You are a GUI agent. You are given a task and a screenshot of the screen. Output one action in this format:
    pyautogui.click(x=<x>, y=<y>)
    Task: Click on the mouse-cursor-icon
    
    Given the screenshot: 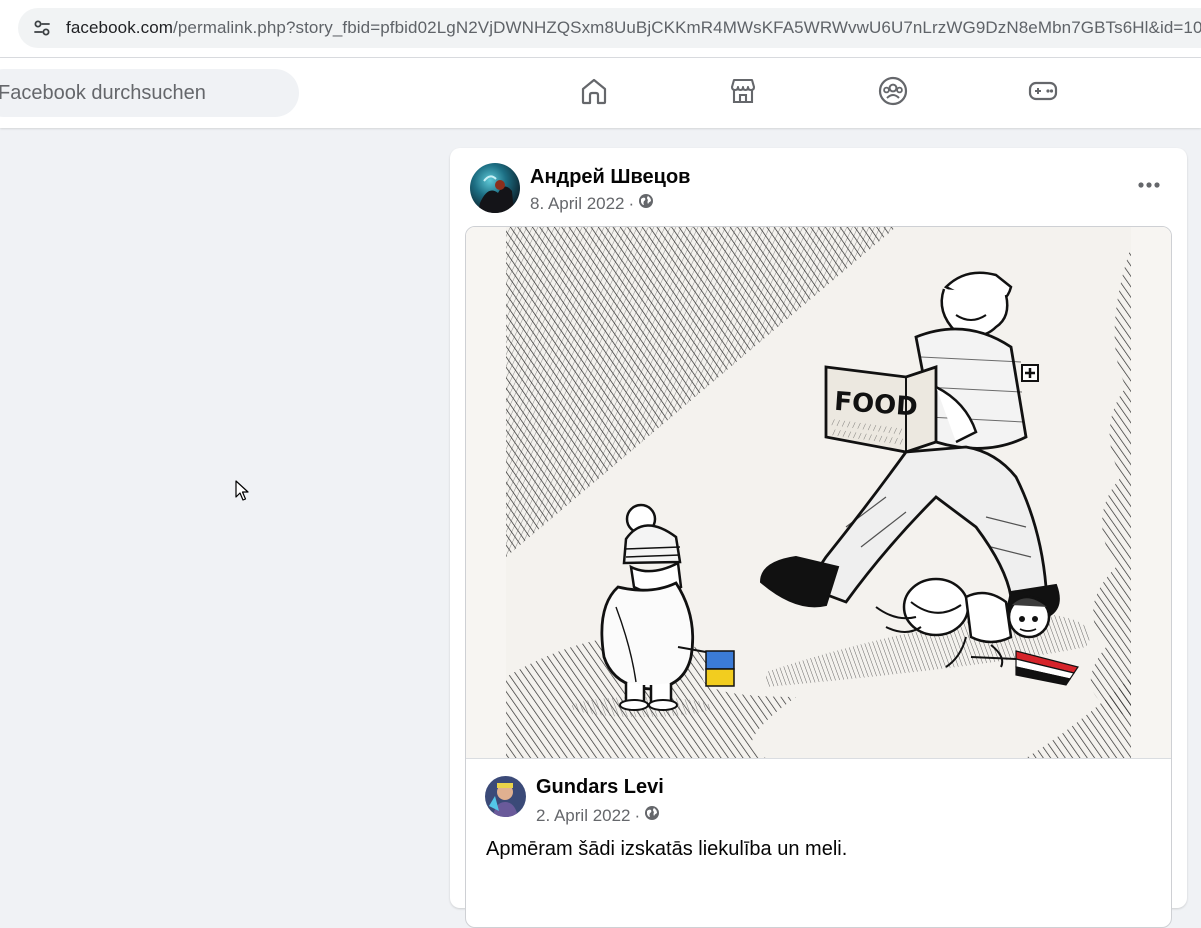 What is the action you would take?
    pyautogui.click(x=242, y=493)
    